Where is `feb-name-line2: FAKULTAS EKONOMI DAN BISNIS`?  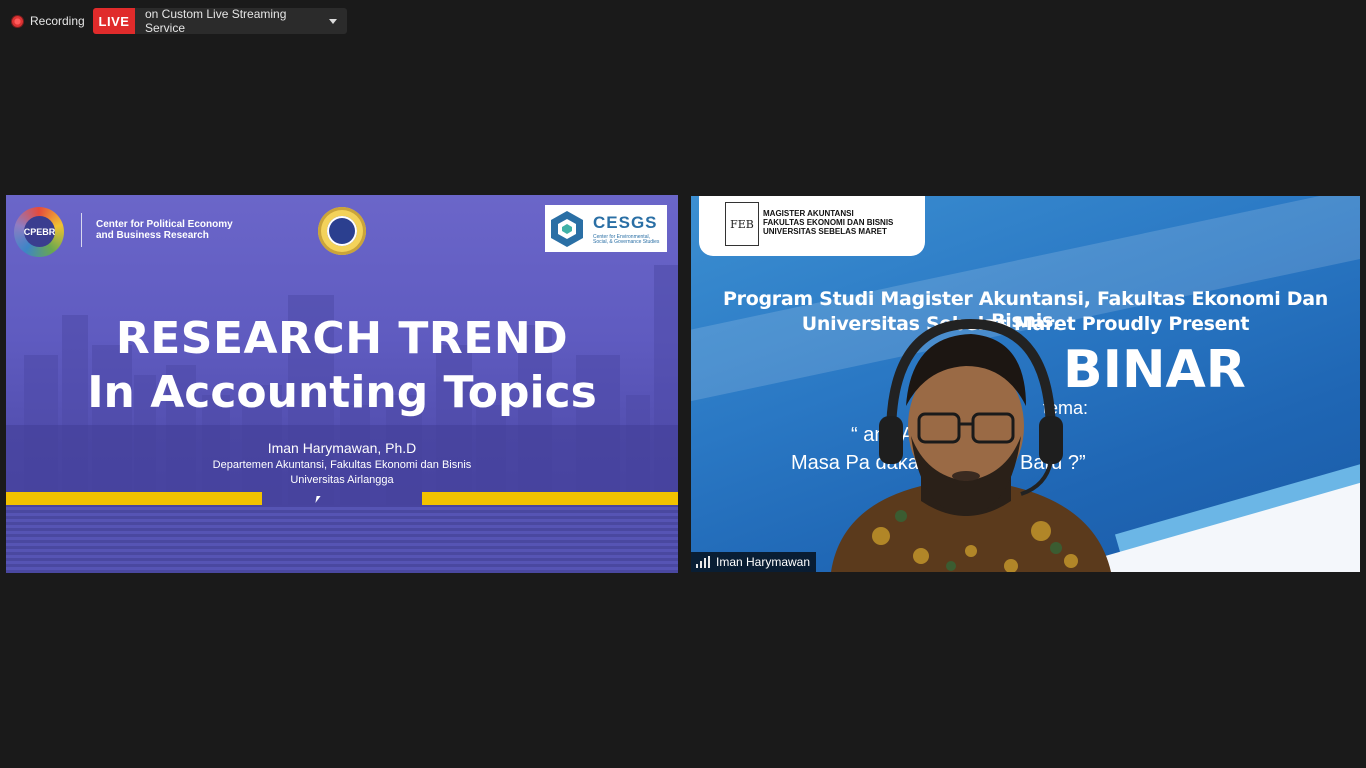 feb-name-line2: FAKULTAS EKONOMI DAN BISNIS is located at coordinates (828, 222).